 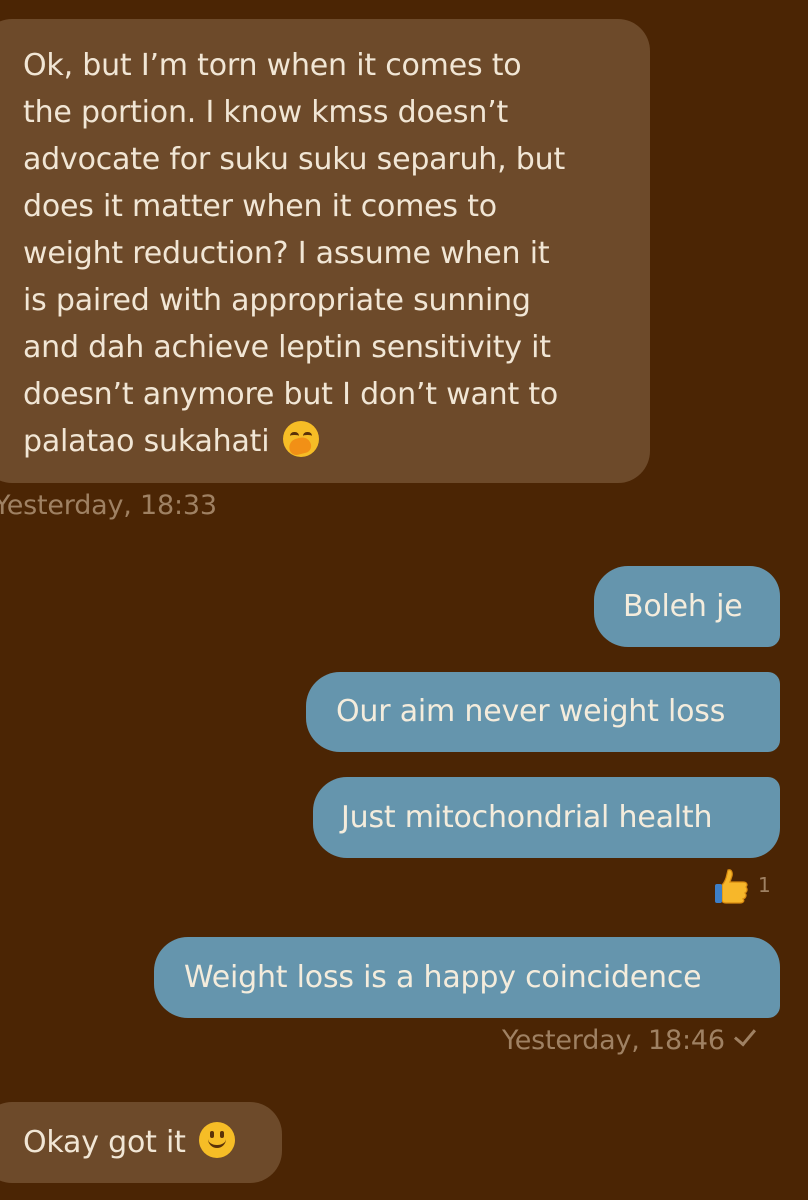 What do you see at coordinates (531, 711) in the screenshot?
I see `message-text: Our aim never weight loss` at bounding box center [531, 711].